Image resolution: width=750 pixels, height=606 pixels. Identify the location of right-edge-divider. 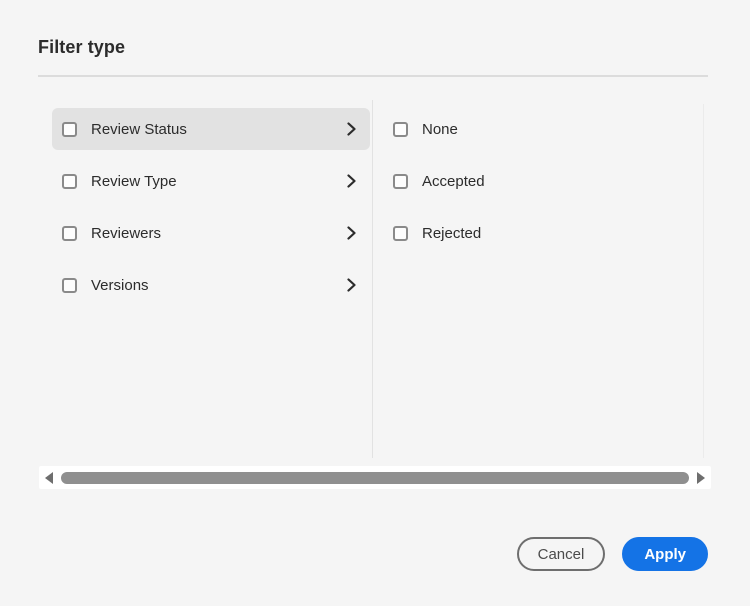
(703, 281).